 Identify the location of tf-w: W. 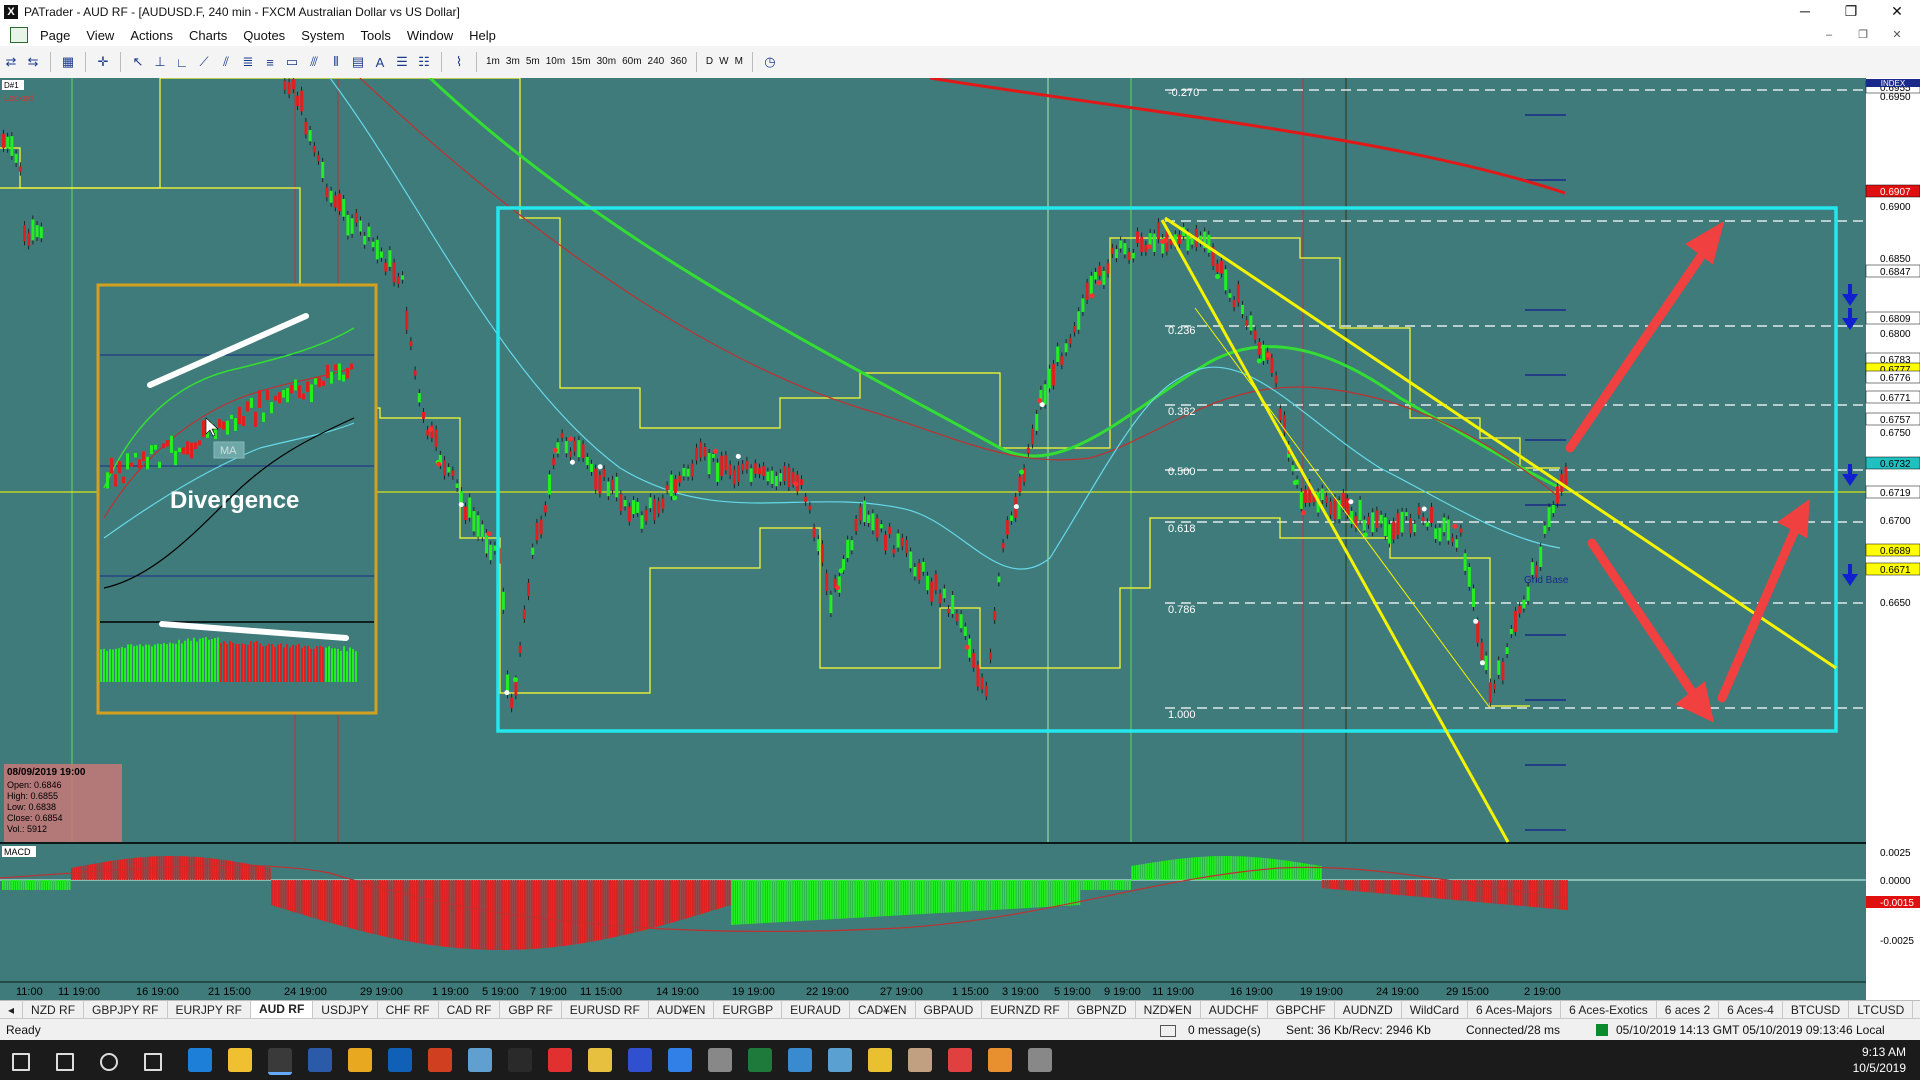
(723, 62).